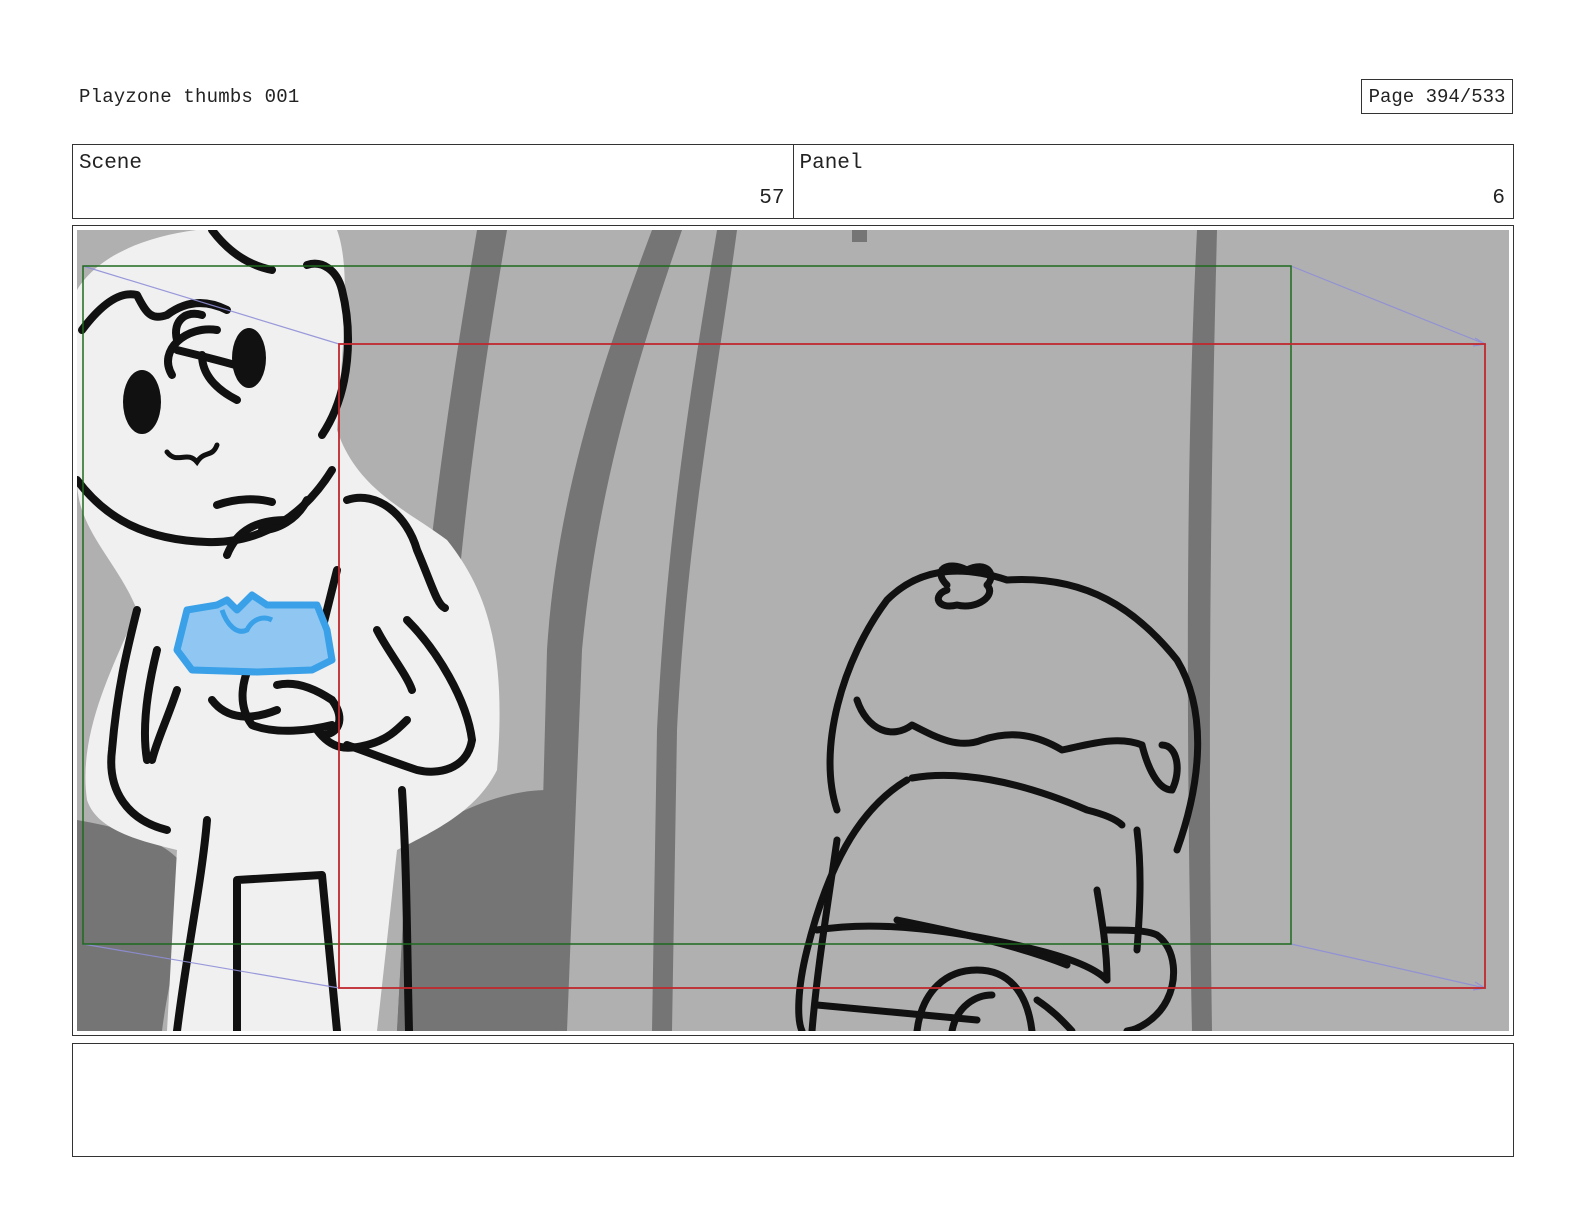 The width and height of the screenshot is (1584, 1224). What do you see at coordinates (831, 163) in the screenshot?
I see `panel-label: Panel` at bounding box center [831, 163].